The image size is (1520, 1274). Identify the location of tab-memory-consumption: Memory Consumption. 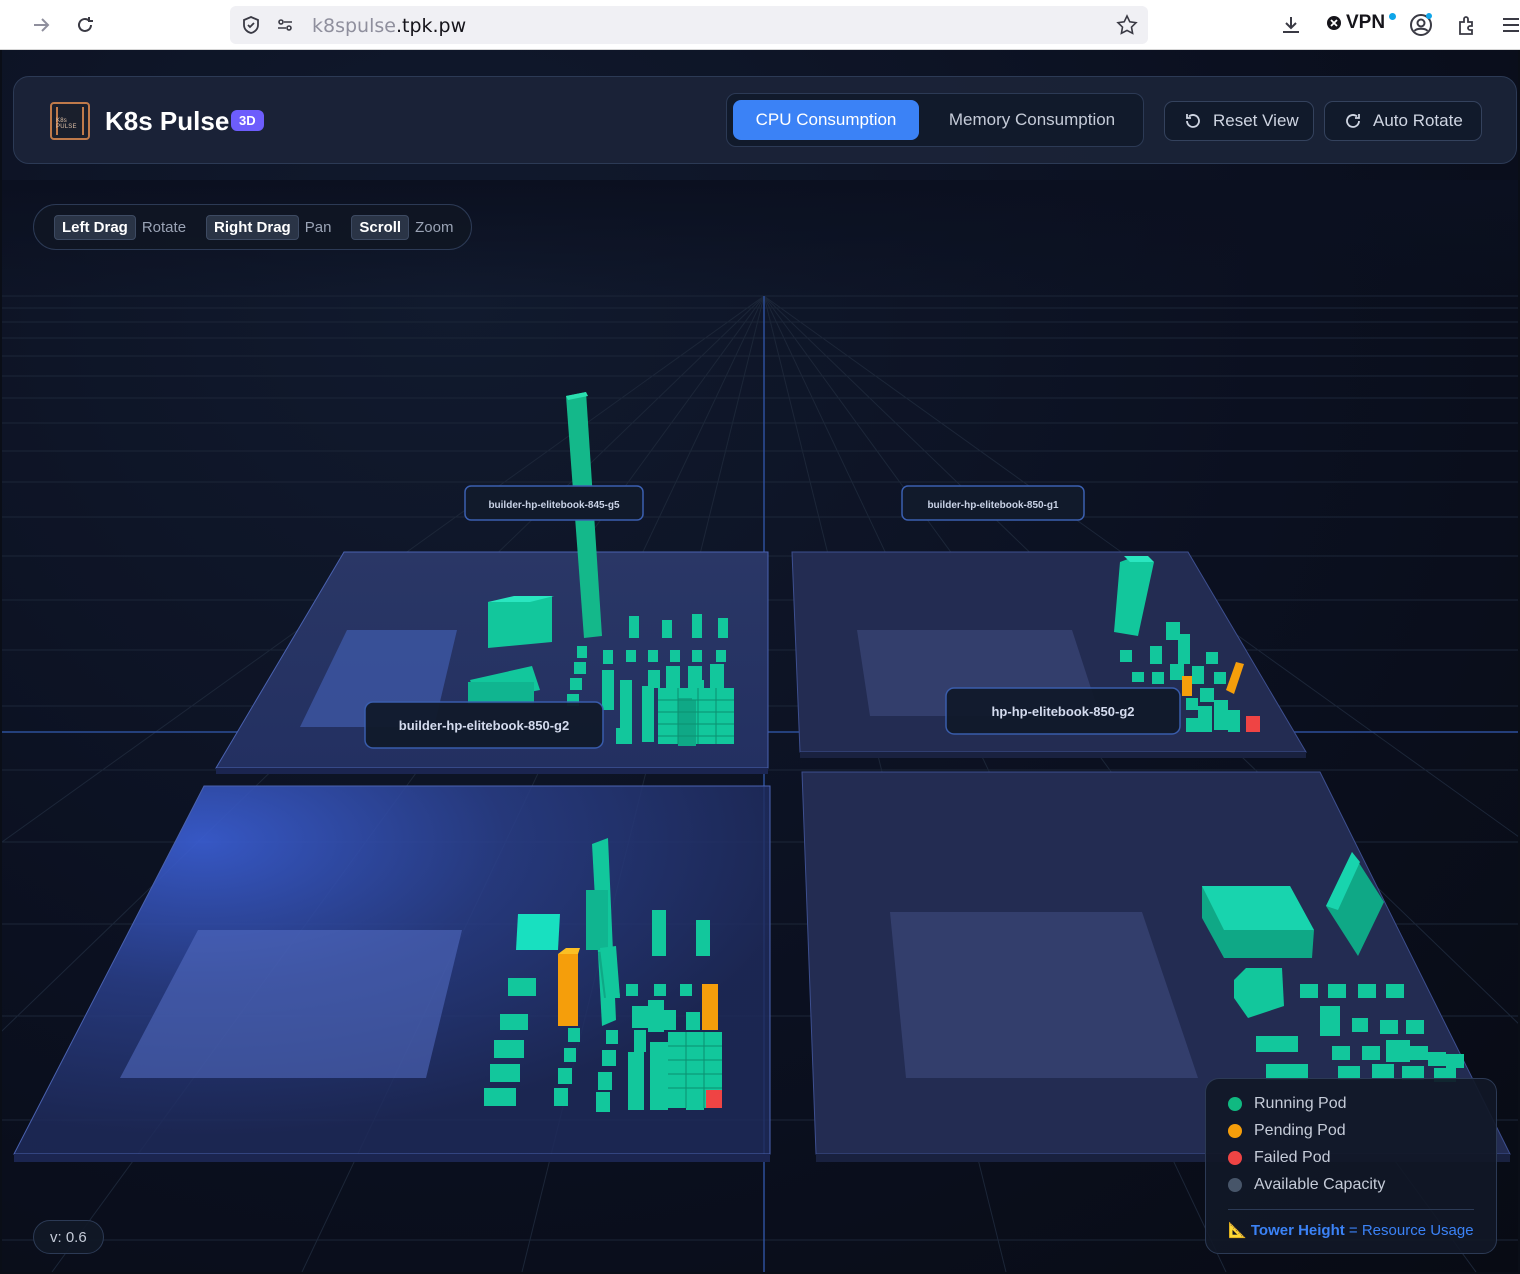
(1032, 120).